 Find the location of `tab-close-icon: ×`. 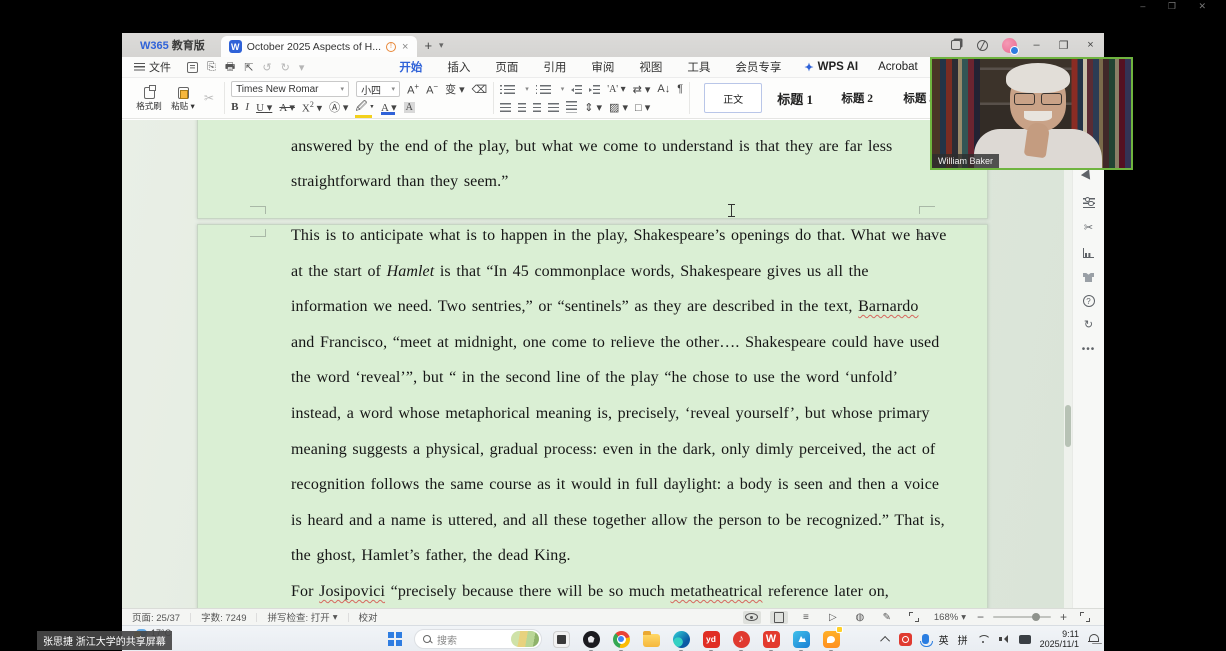

tab-close-icon: × is located at coordinates (405, 47).